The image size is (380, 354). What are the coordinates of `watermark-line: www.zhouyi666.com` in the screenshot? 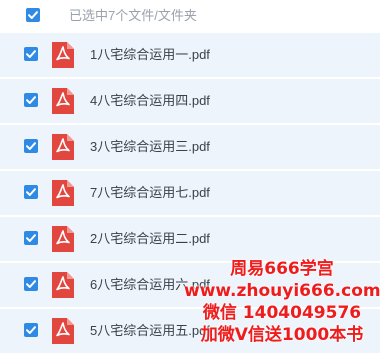 It's located at (282, 291).